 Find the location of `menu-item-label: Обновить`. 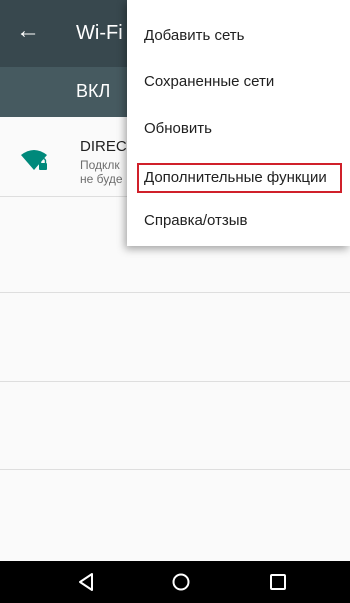

menu-item-label: Обновить is located at coordinates (178, 128).